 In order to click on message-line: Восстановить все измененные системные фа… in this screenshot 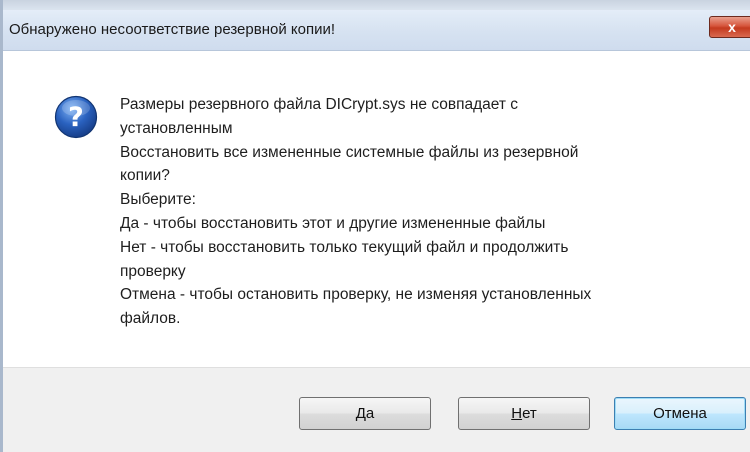, I will do `click(349, 152)`.